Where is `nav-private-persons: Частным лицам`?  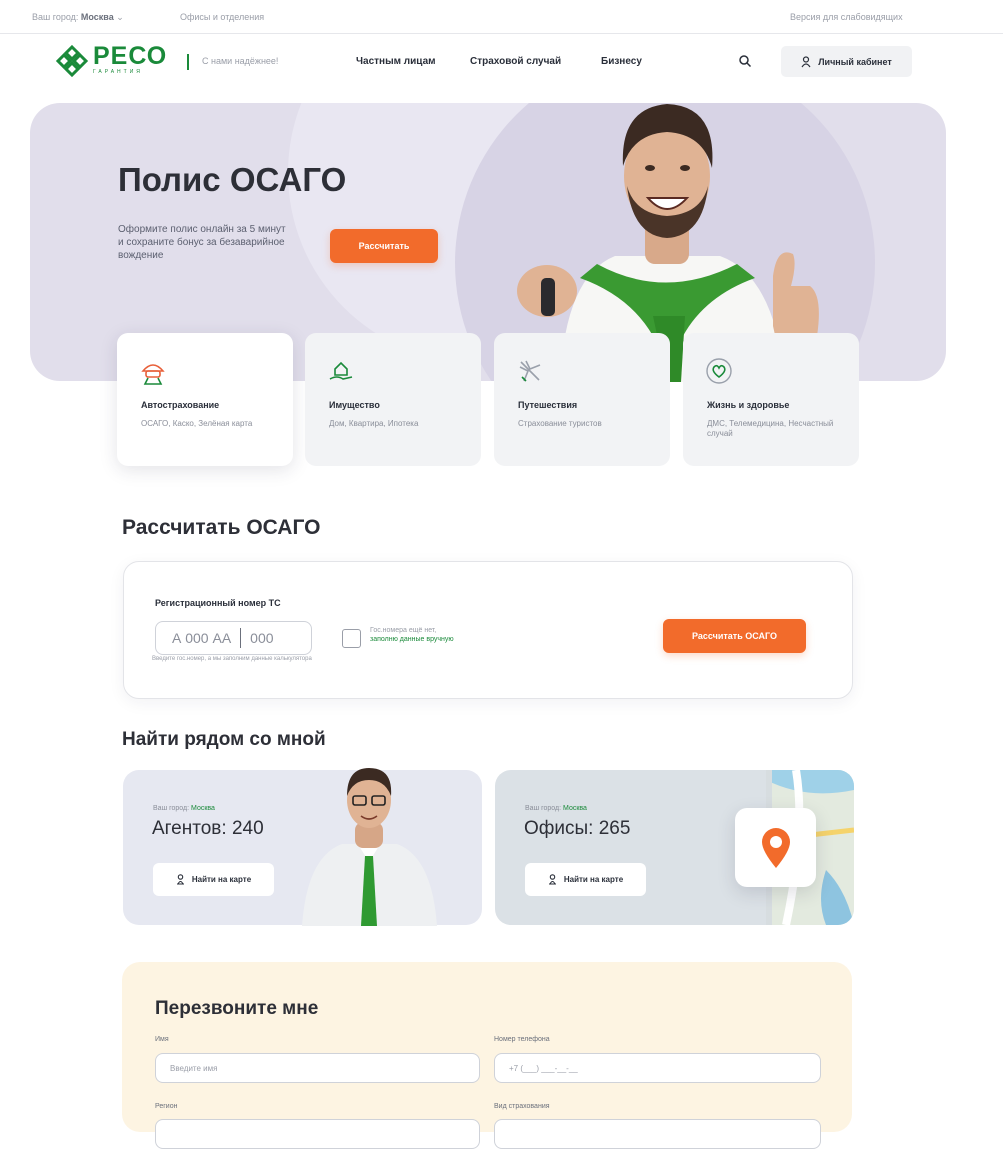 nav-private-persons: Частным лицам is located at coordinates (396, 61).